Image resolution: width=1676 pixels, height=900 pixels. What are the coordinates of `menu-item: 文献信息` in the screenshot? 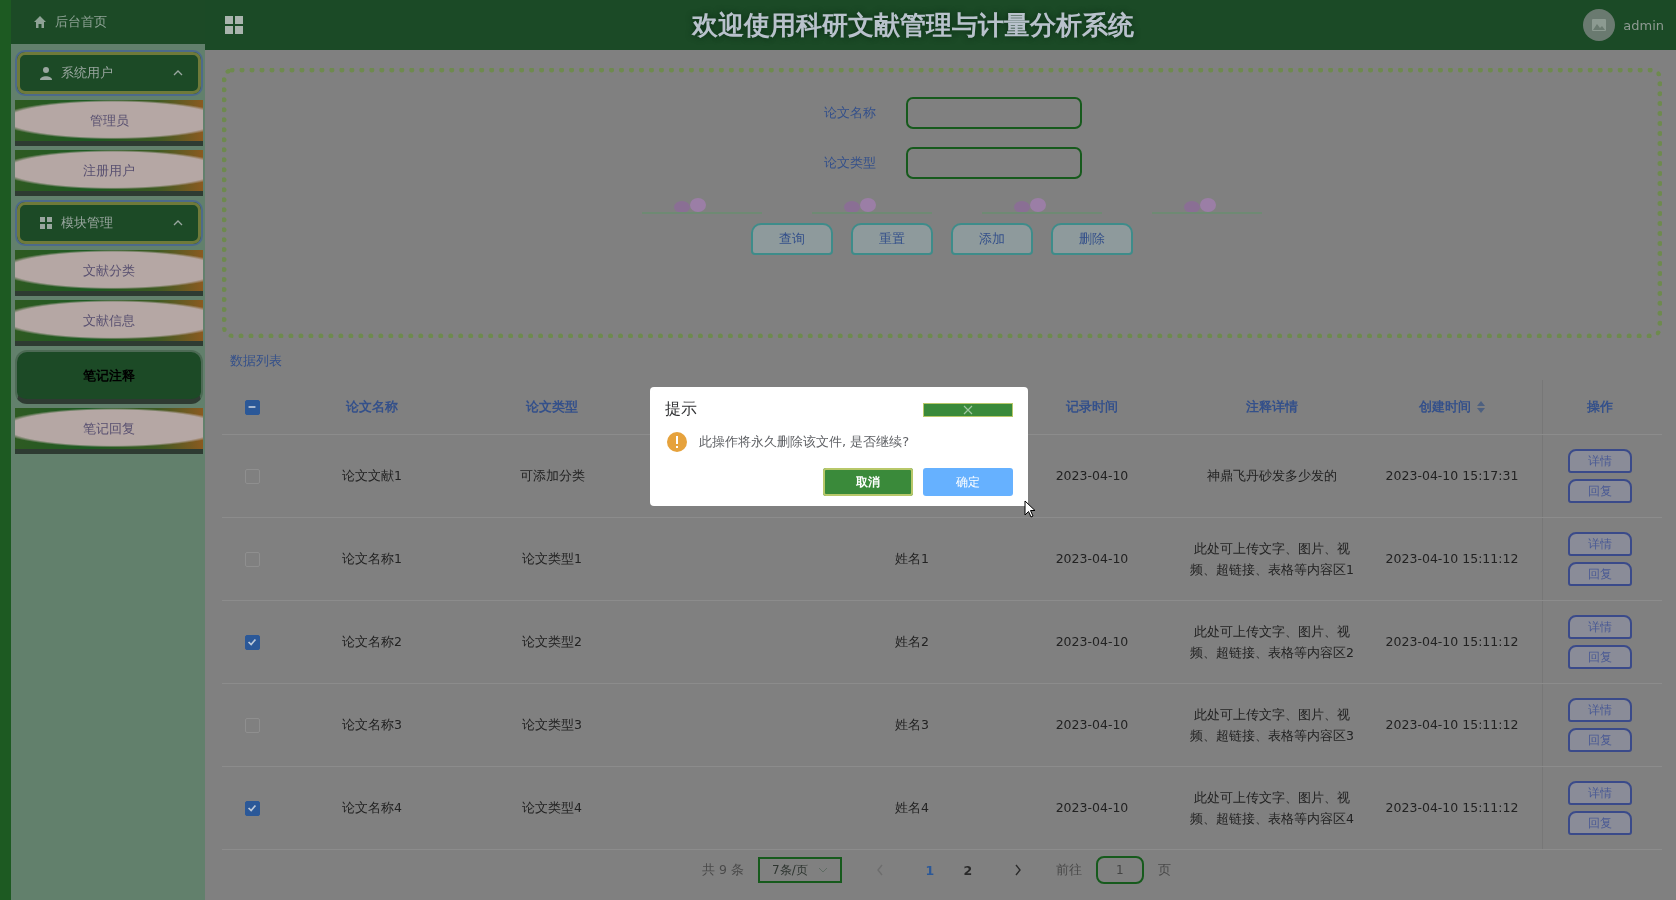 It's located at (109, 323).